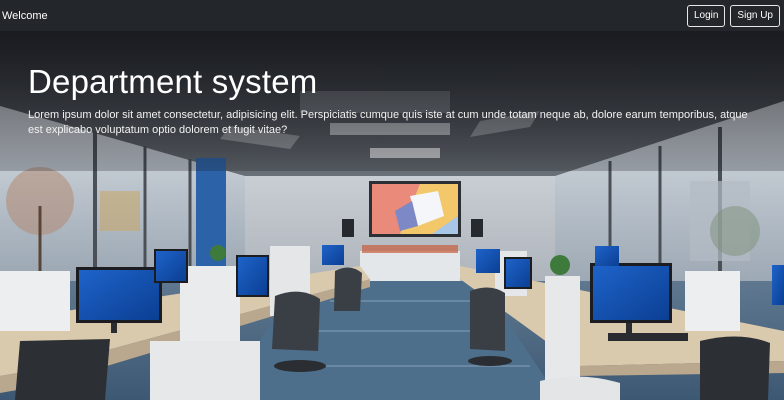 This screenshot has width=784, height=400. Describe the element at coordinates (25, 16) in the screenshot. I see `brand-link: Welcome` at that location.